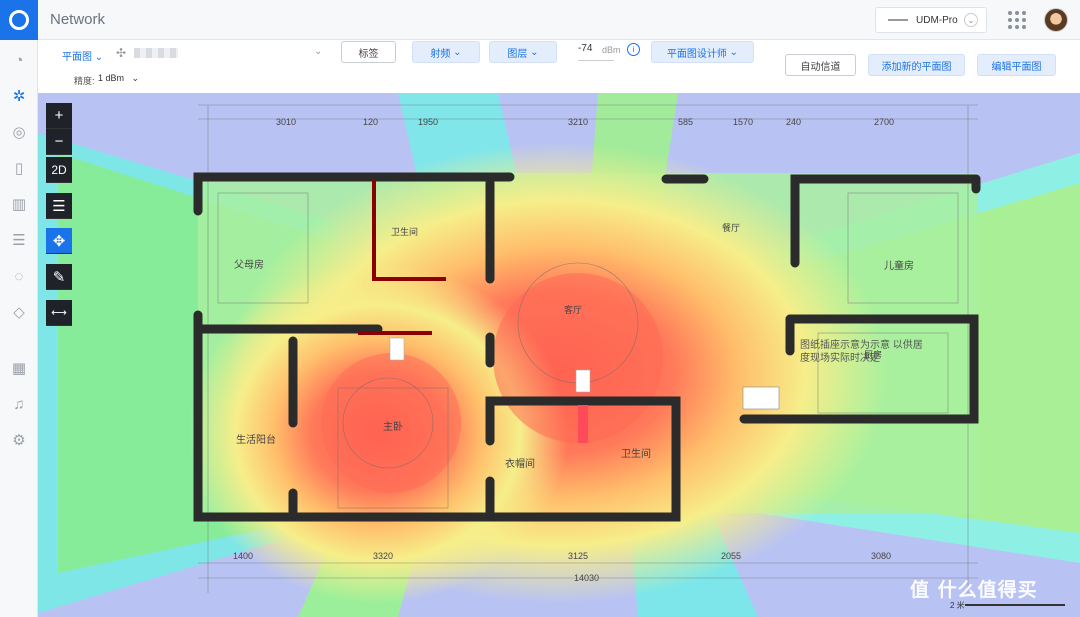 The width and height of the screenshot is (1080, 617). I want to click on precision-value: 1 dBm, so click(111, 78).